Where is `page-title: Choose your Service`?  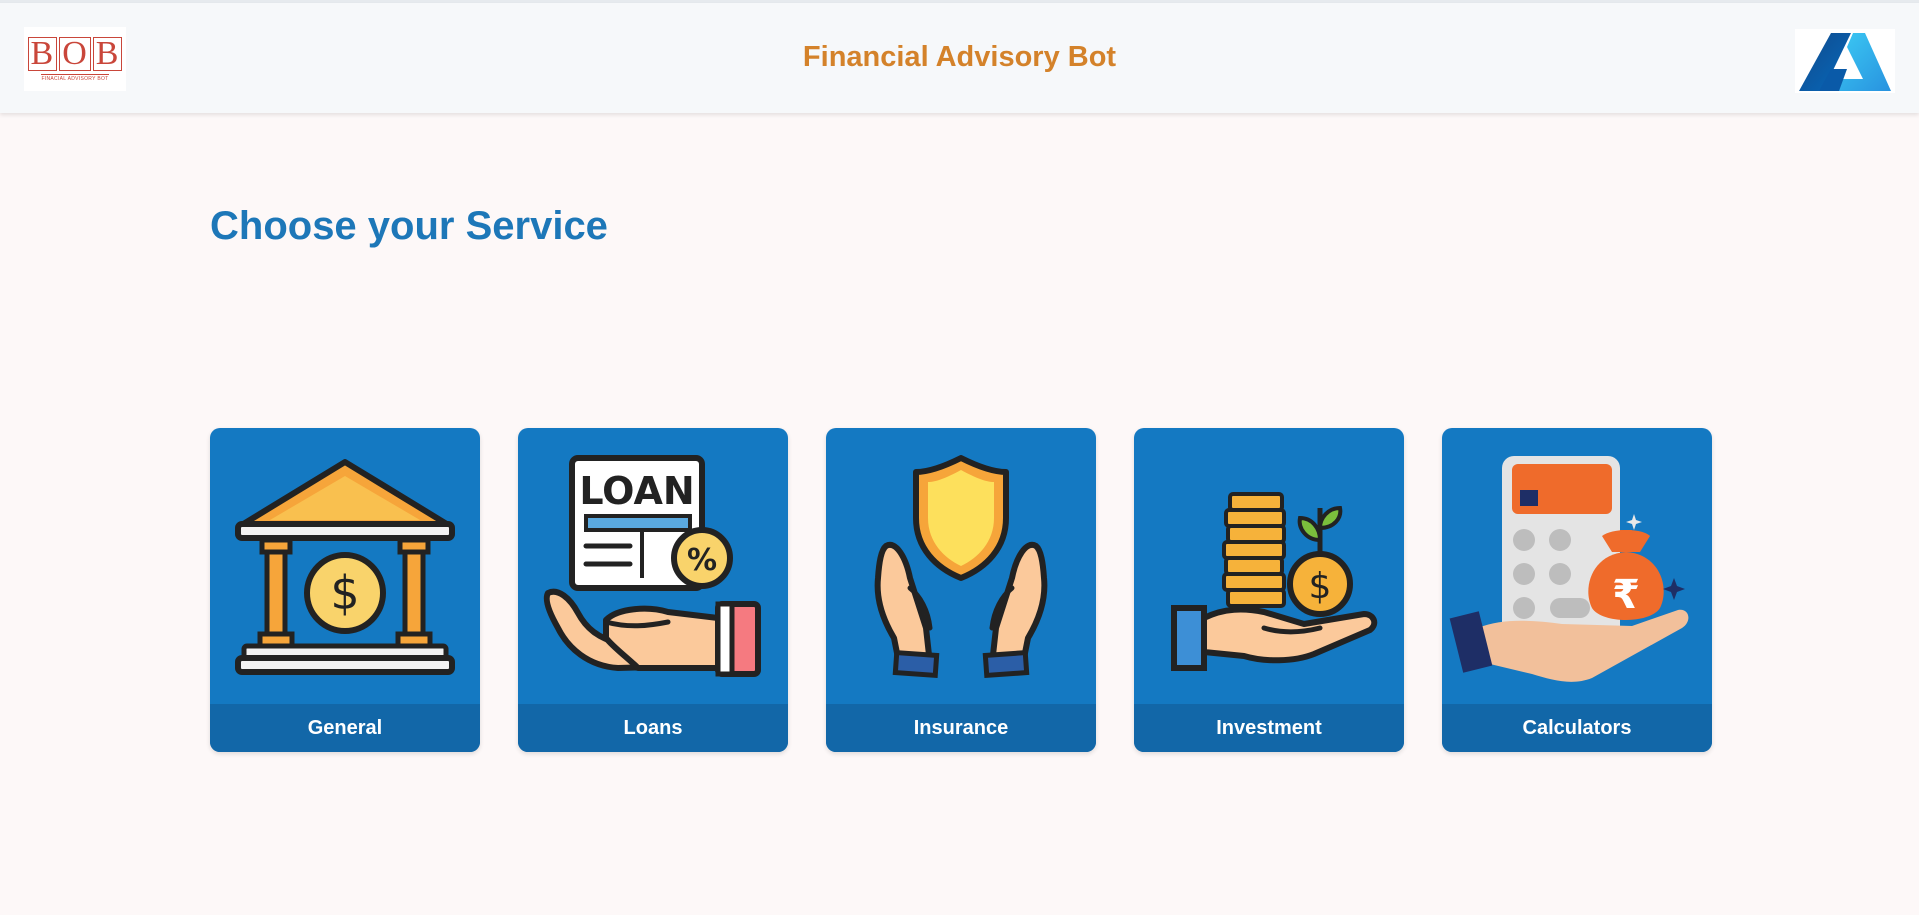 page-title: Choose your Service is located at coordinates (409, 226).